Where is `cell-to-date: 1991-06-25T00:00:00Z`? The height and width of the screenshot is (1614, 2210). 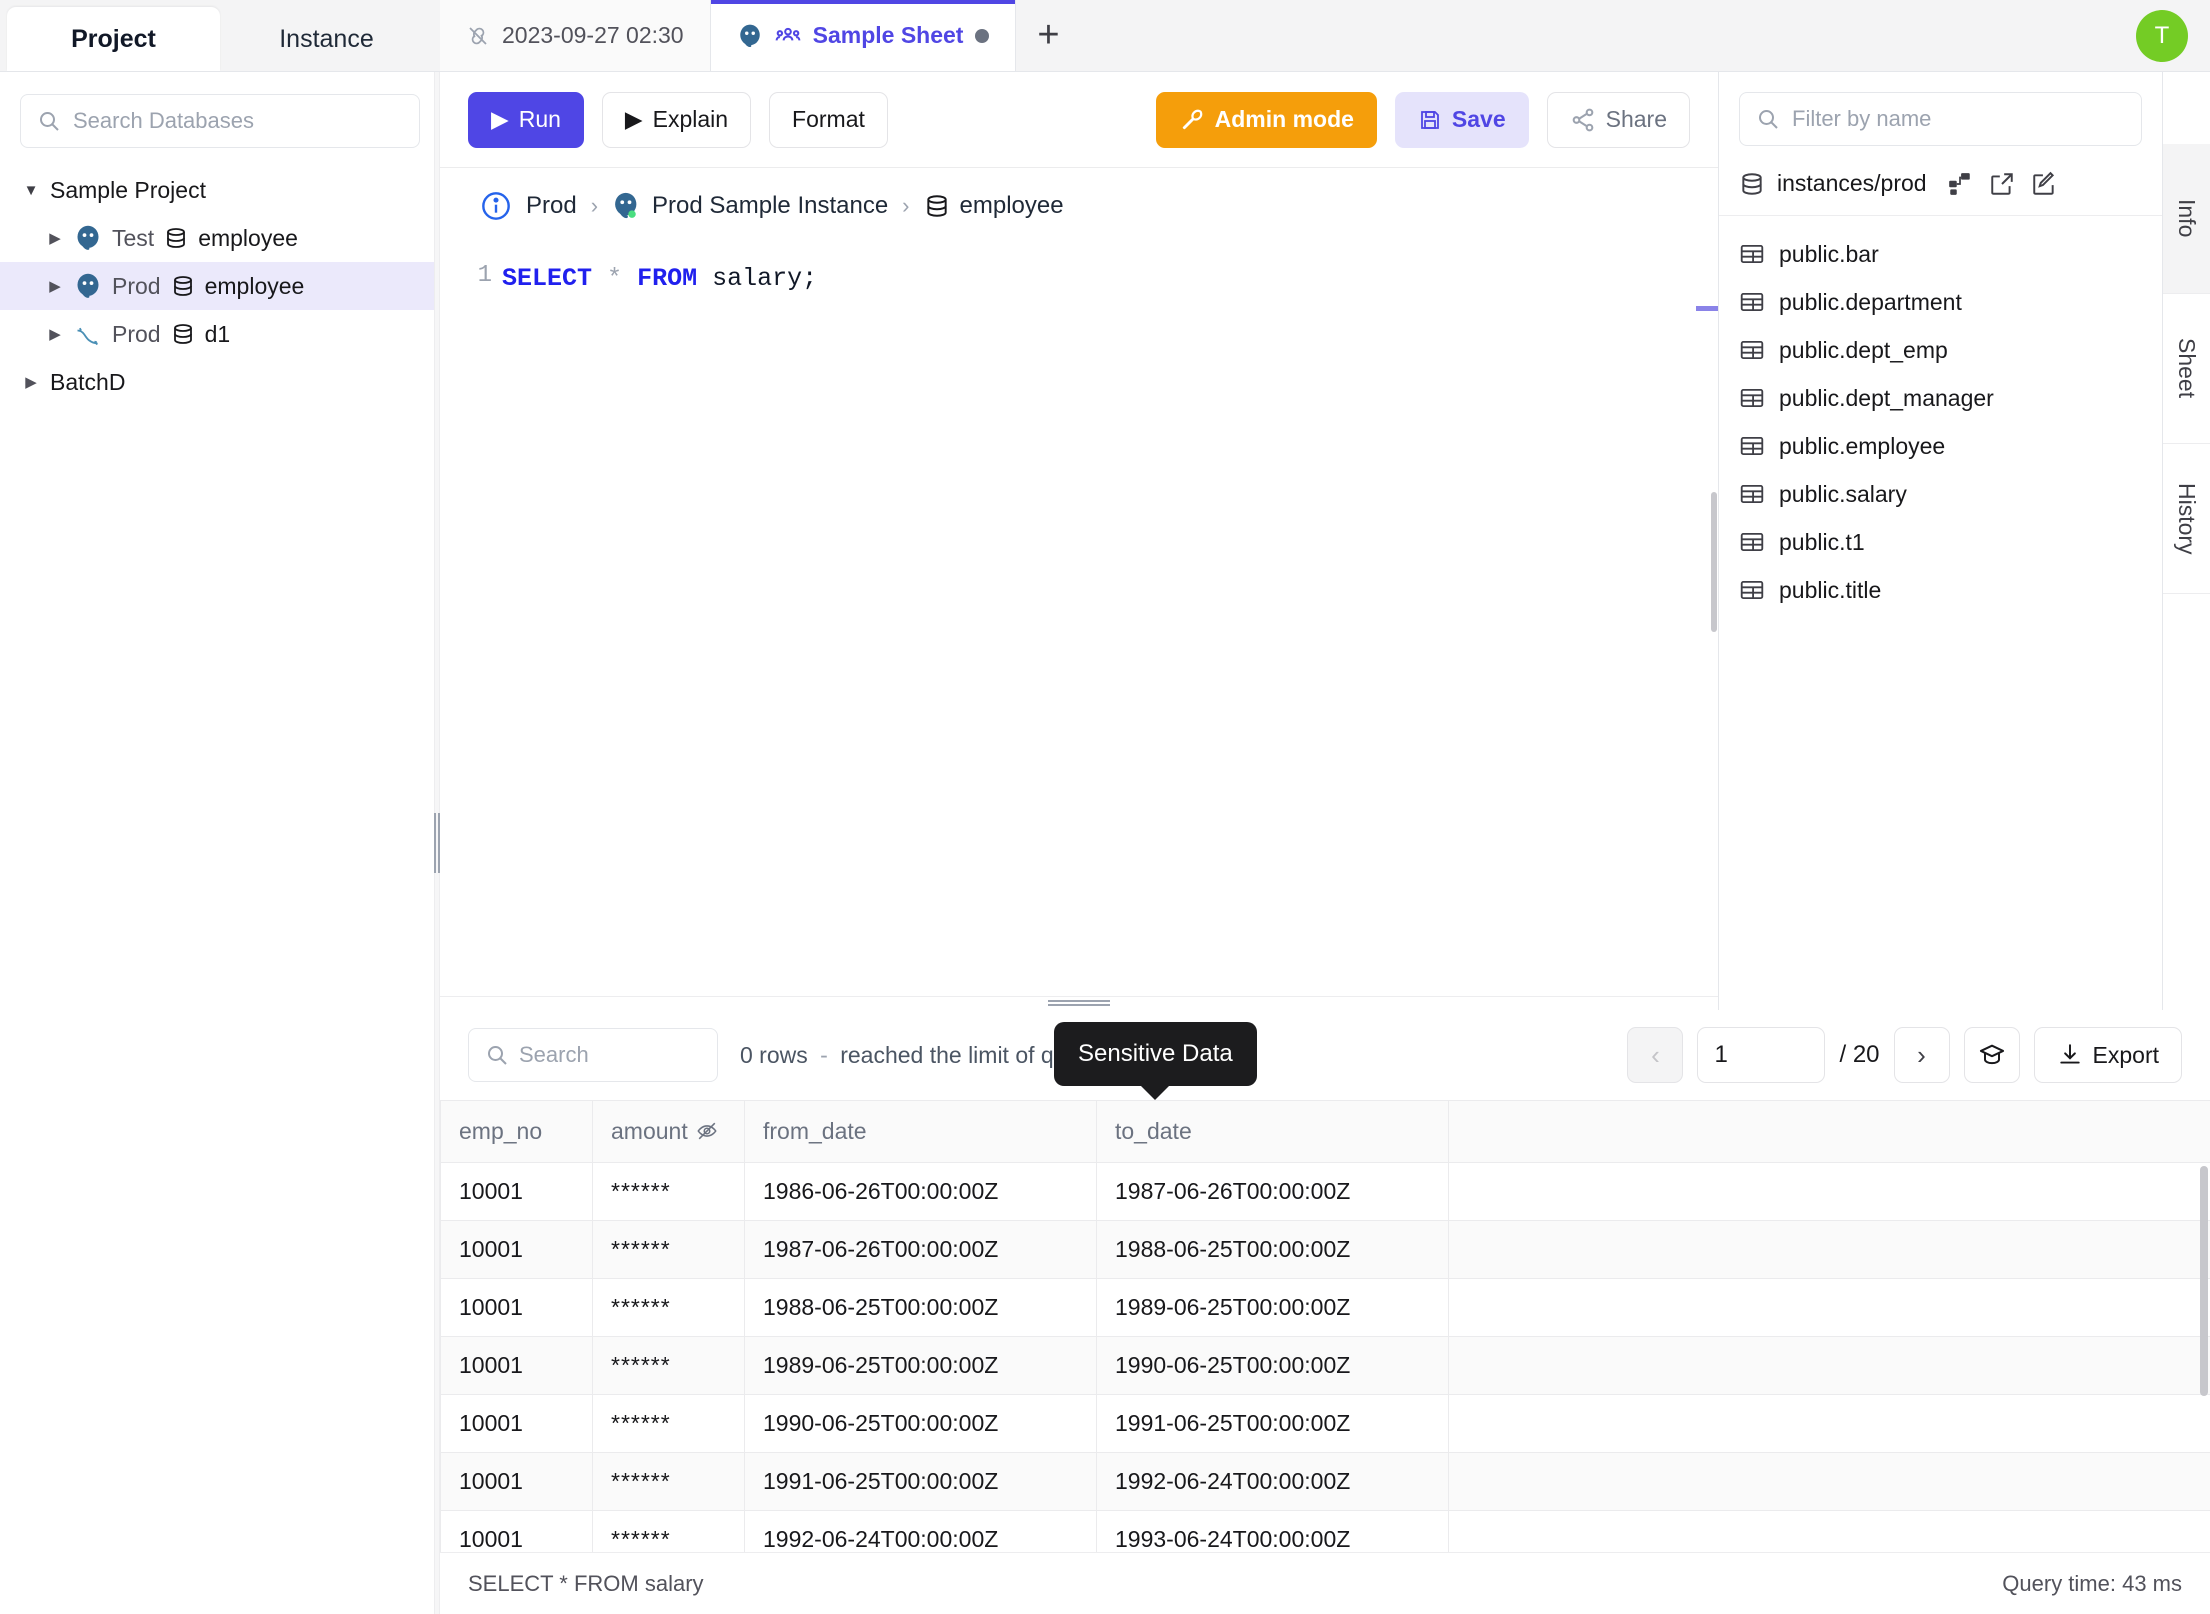 cell-to-date: 1991-06-25T00:00:00Z is located at coordinates (1272, 1423).